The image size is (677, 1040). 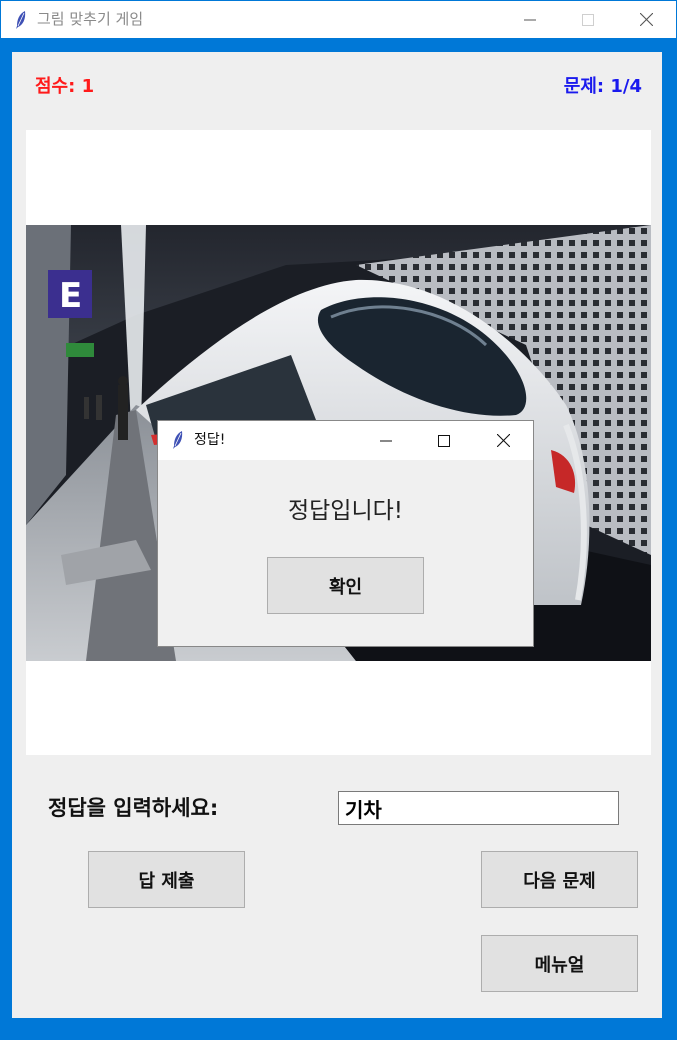 What do you see at coordinates (65, 86) in the screenshot?
I see `score-label: 점수: 1` at bounding box center [65, 86].